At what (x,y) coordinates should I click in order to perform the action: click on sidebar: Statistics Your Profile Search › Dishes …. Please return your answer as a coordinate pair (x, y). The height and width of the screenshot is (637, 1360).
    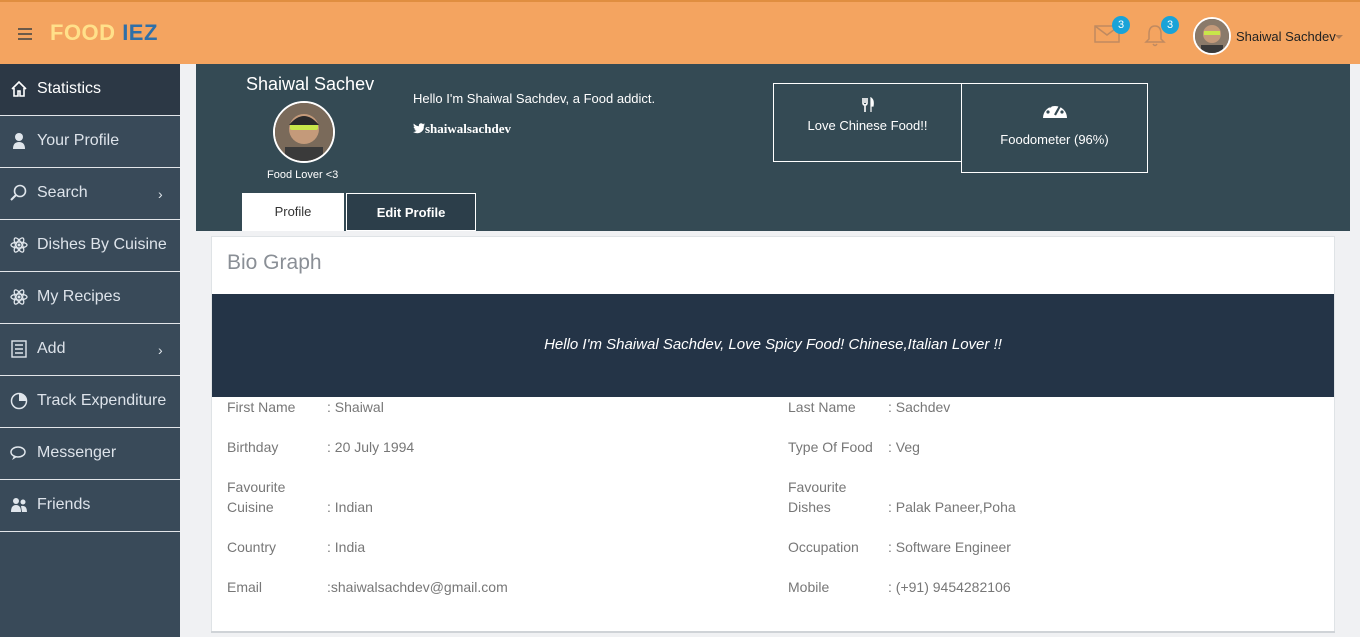
    Looking at the image, I should click on (90, 350).